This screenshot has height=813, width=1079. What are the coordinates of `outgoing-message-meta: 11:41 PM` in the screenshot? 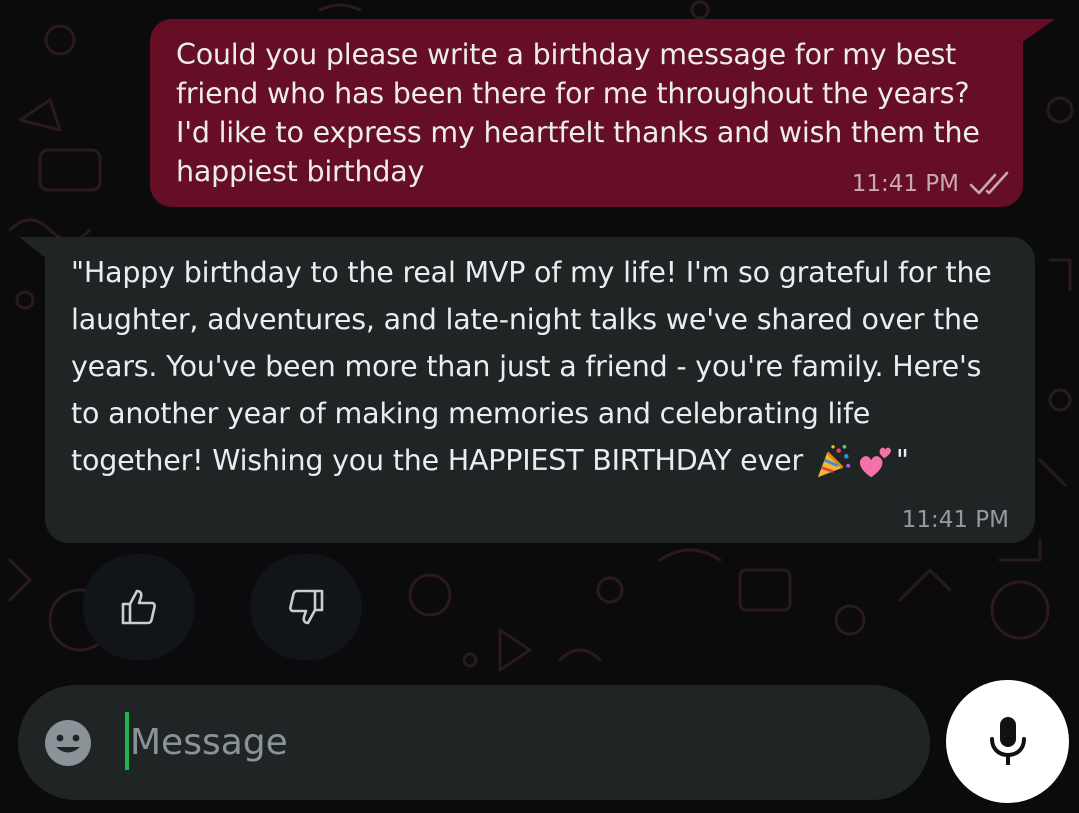 It's located at (931, 184).